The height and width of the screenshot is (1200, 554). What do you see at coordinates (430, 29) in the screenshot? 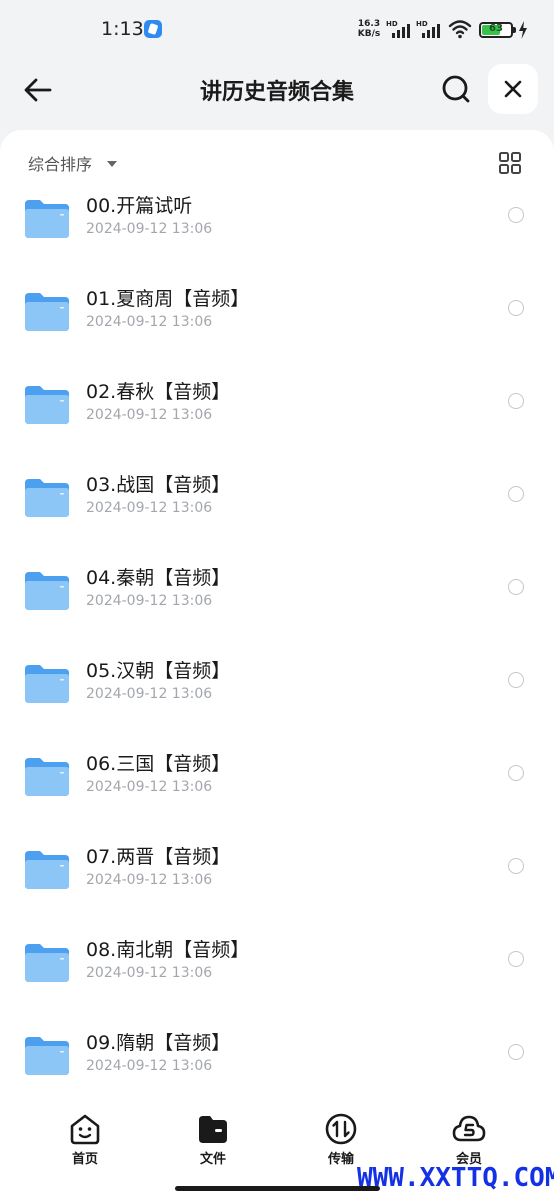
I see `signal-icon-2: HD` at bounding box center [430, 29].